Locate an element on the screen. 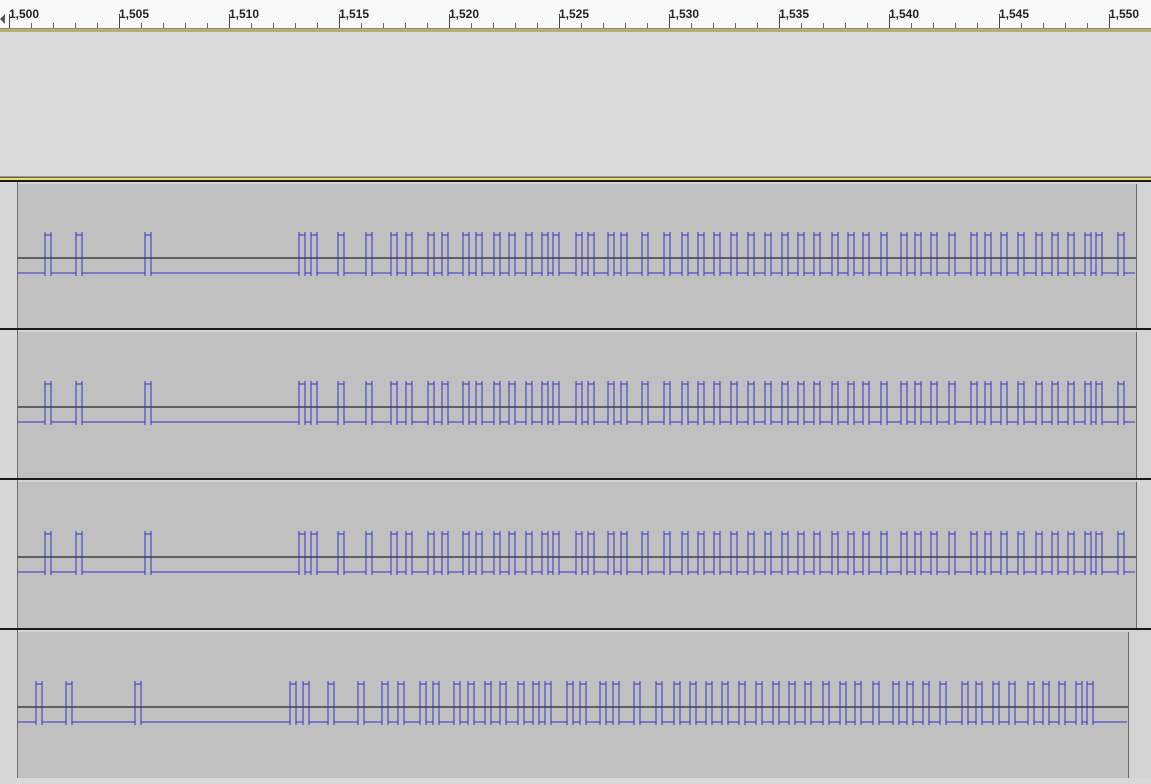  ruler-label-1520: 1,520 is located at coordinates (464, 14).